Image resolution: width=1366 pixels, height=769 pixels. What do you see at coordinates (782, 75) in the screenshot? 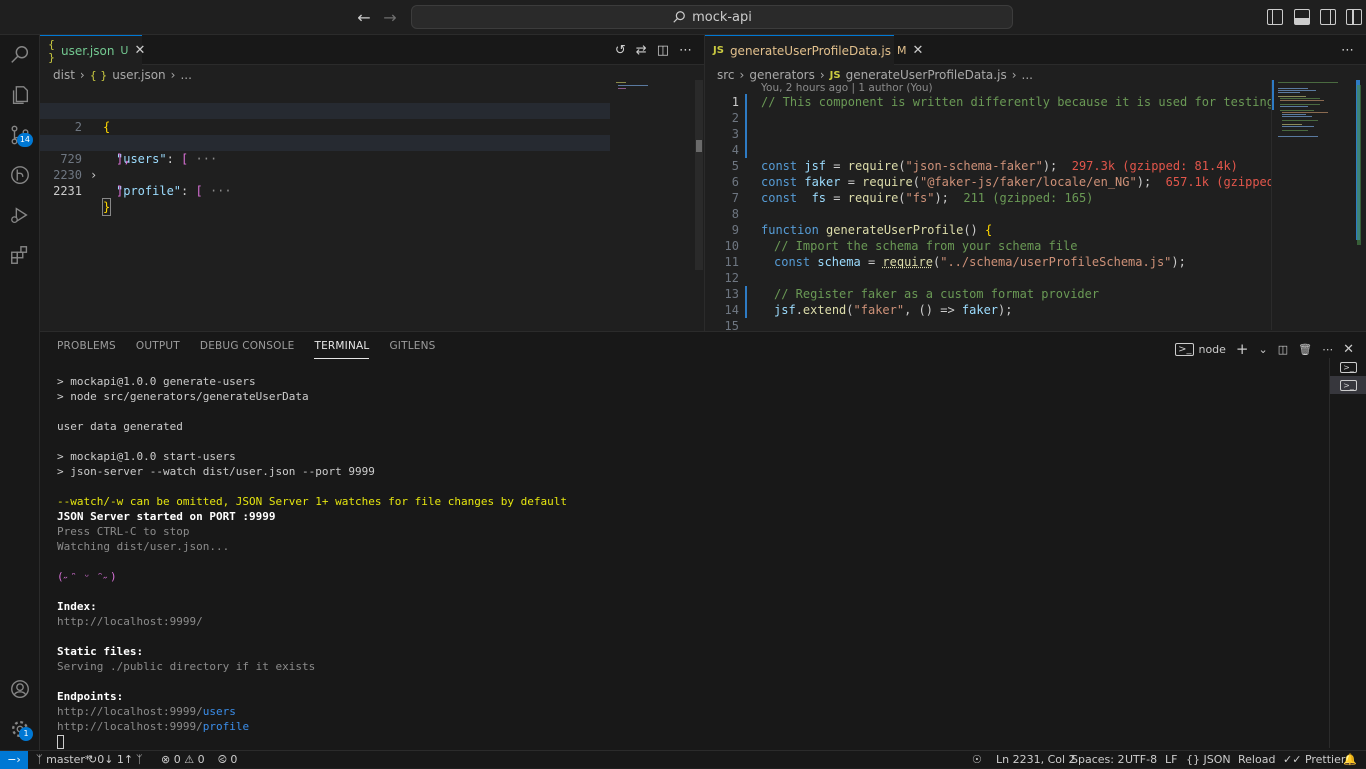
I see `breadcrumb-item: generators` at bounding box center [782, 75].